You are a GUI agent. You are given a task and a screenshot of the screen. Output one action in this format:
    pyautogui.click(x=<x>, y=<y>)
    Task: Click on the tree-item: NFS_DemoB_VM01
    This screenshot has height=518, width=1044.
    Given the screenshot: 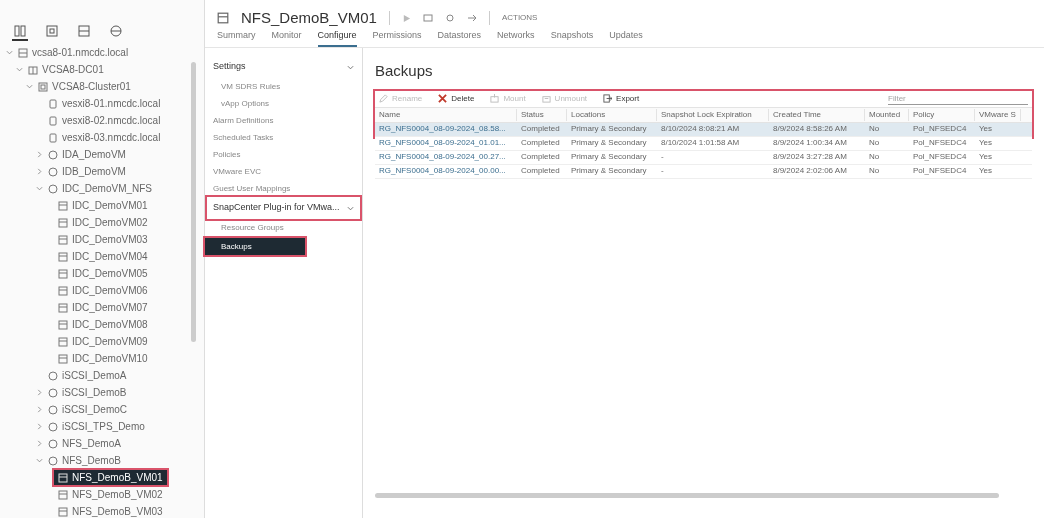 What is the action you would take?
    pyautogui.click(x=110, y=477)
    